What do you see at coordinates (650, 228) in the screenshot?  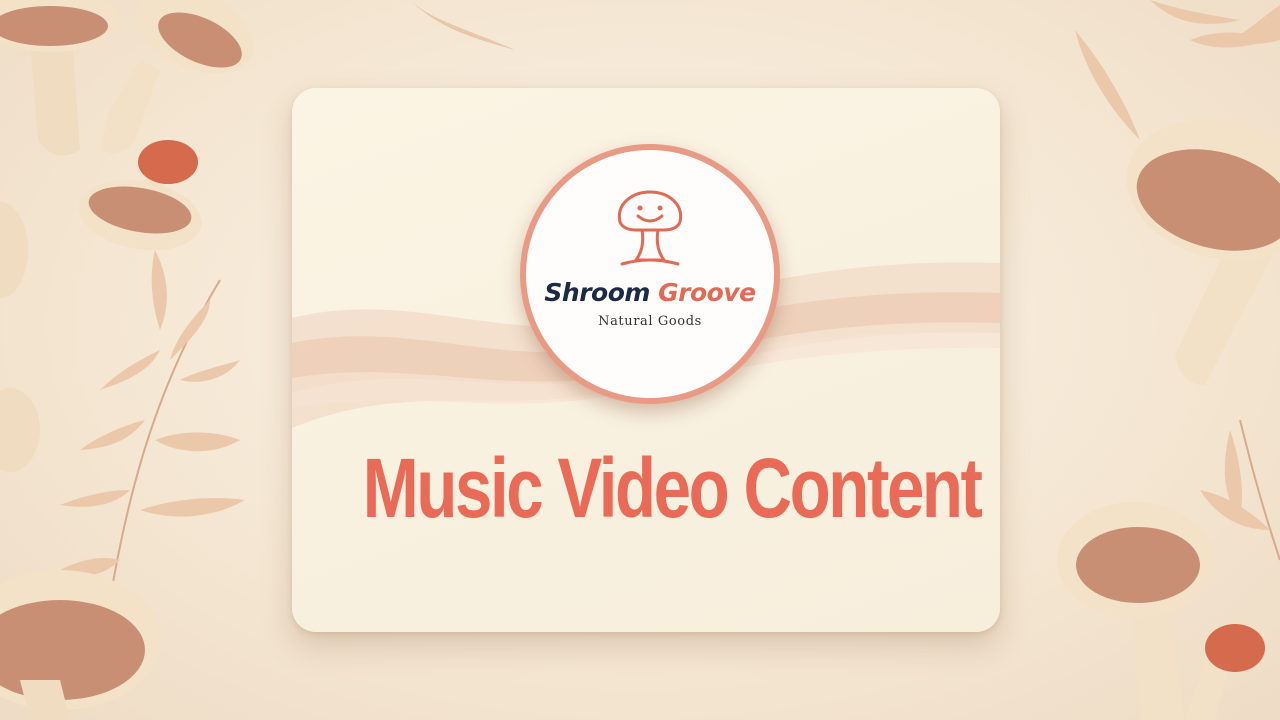 I see `smiling-mushroom-icon` at bounding box center [650, 228].